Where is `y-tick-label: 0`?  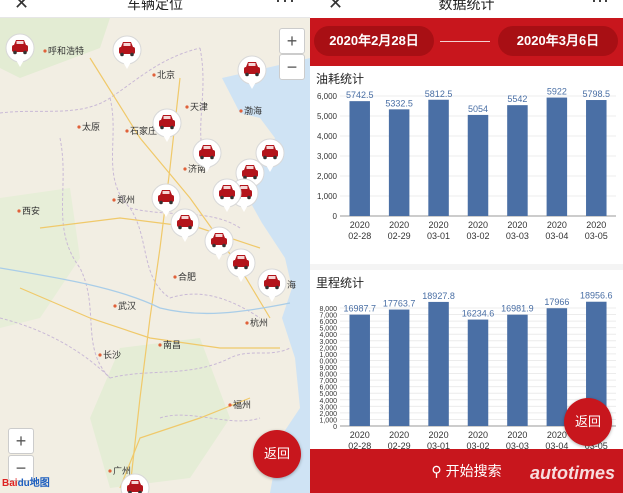
y-tick-label: 0 is located at coordinates (335, 216).